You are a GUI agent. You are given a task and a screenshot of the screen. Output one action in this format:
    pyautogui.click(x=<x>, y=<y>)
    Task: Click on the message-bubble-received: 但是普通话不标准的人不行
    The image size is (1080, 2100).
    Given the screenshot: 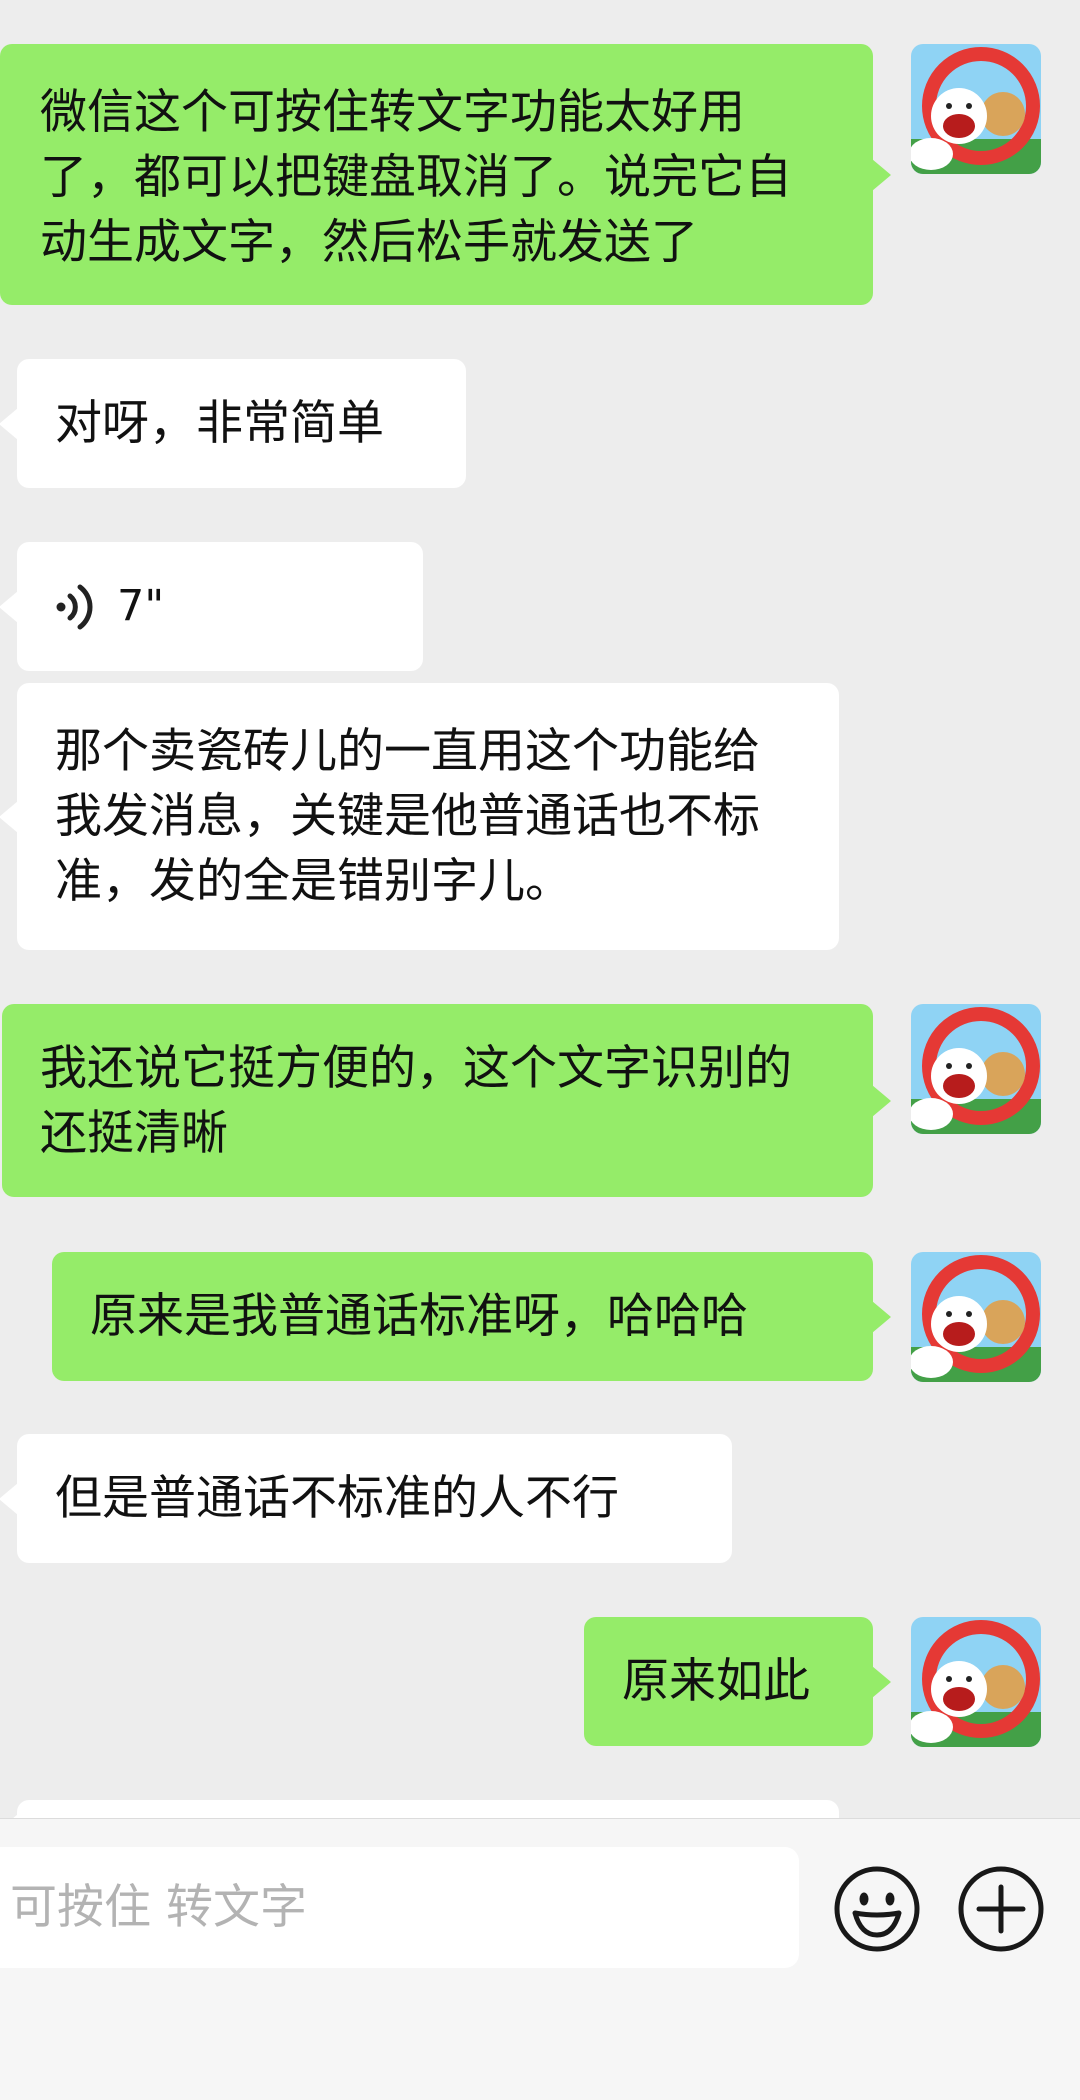 What is the action you would take?
    pyautogui.click(x=366, y=1498)
    